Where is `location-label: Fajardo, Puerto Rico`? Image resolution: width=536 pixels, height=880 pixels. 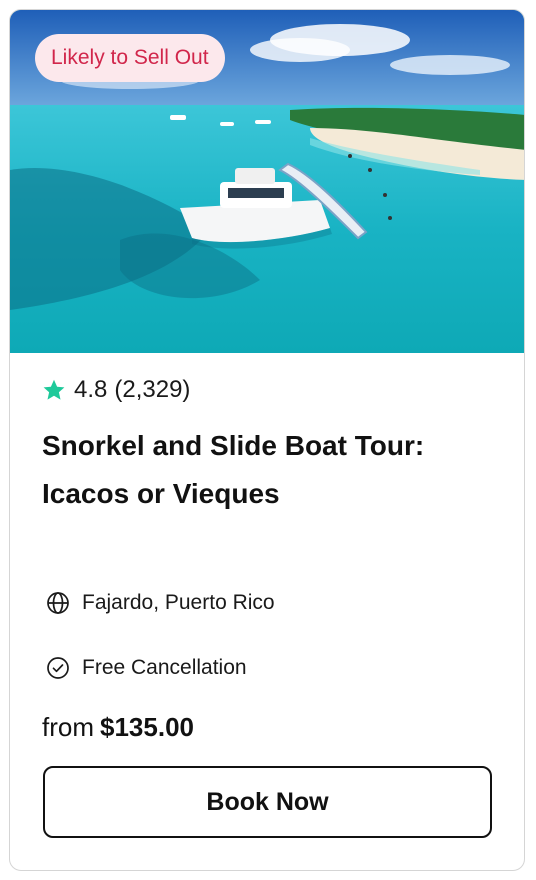
location-label: Fajardo, Puerto Rico is located at coordinates (178, 602).